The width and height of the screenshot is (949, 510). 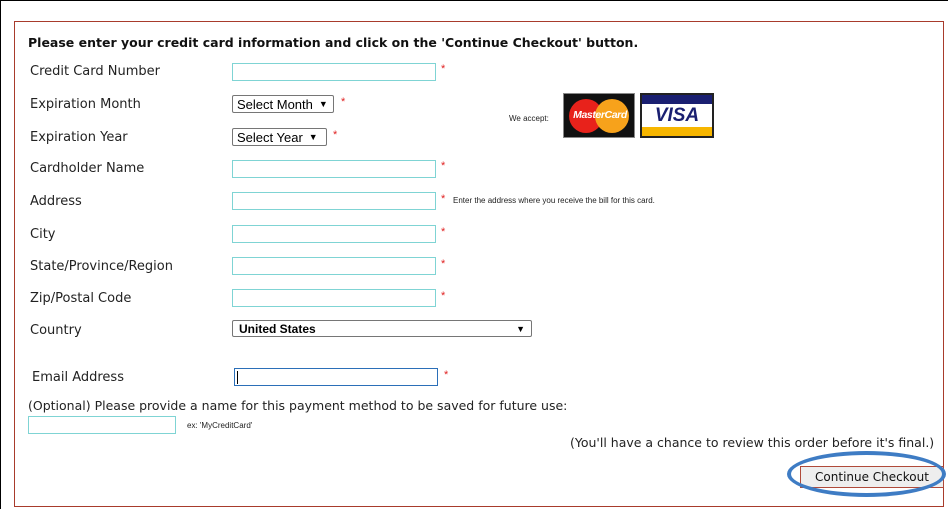 I want to click on country-select: United States ▼, so click(x=382, y=328).